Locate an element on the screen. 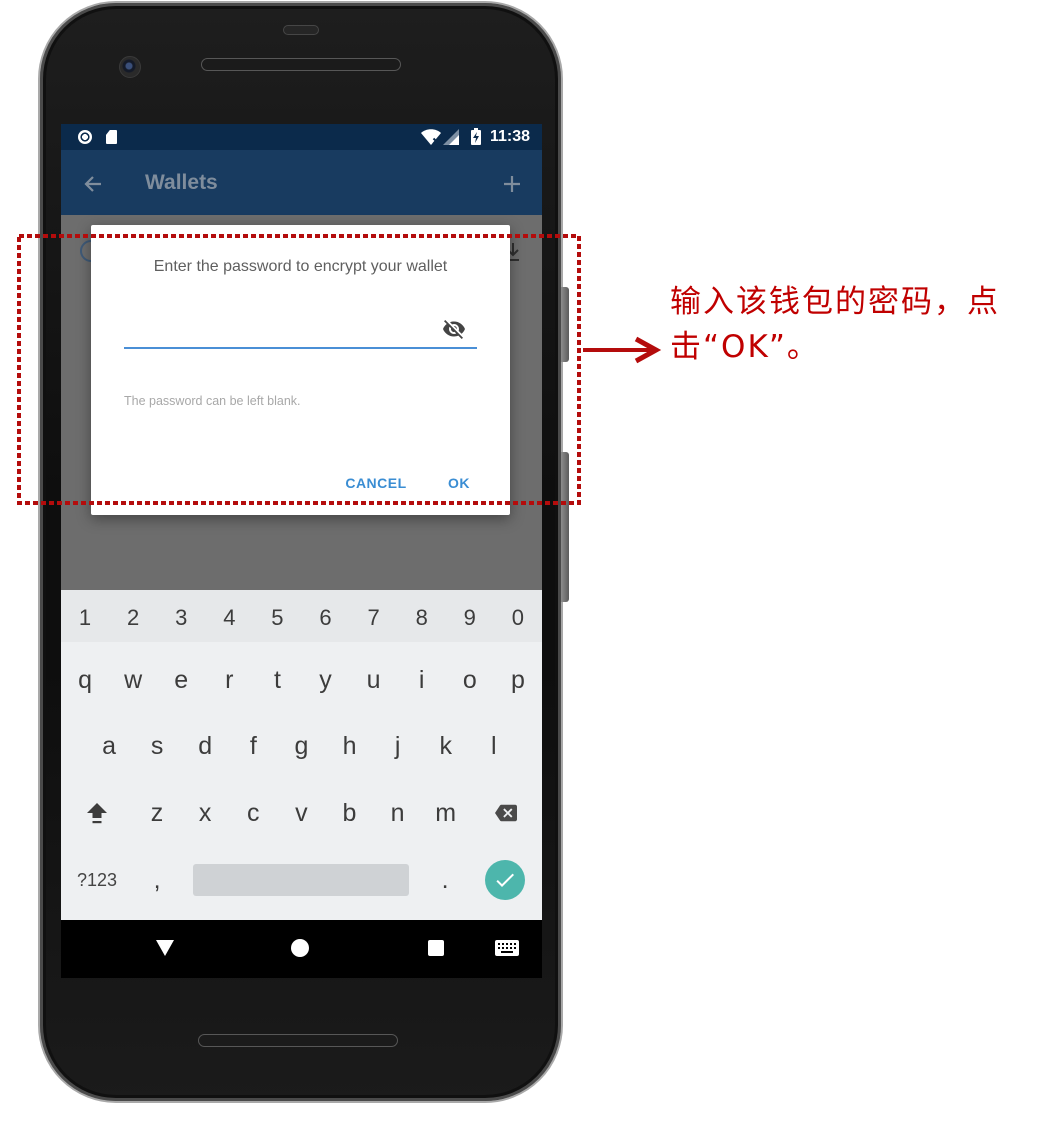  key-e: e is located at coordinates (181, 680).